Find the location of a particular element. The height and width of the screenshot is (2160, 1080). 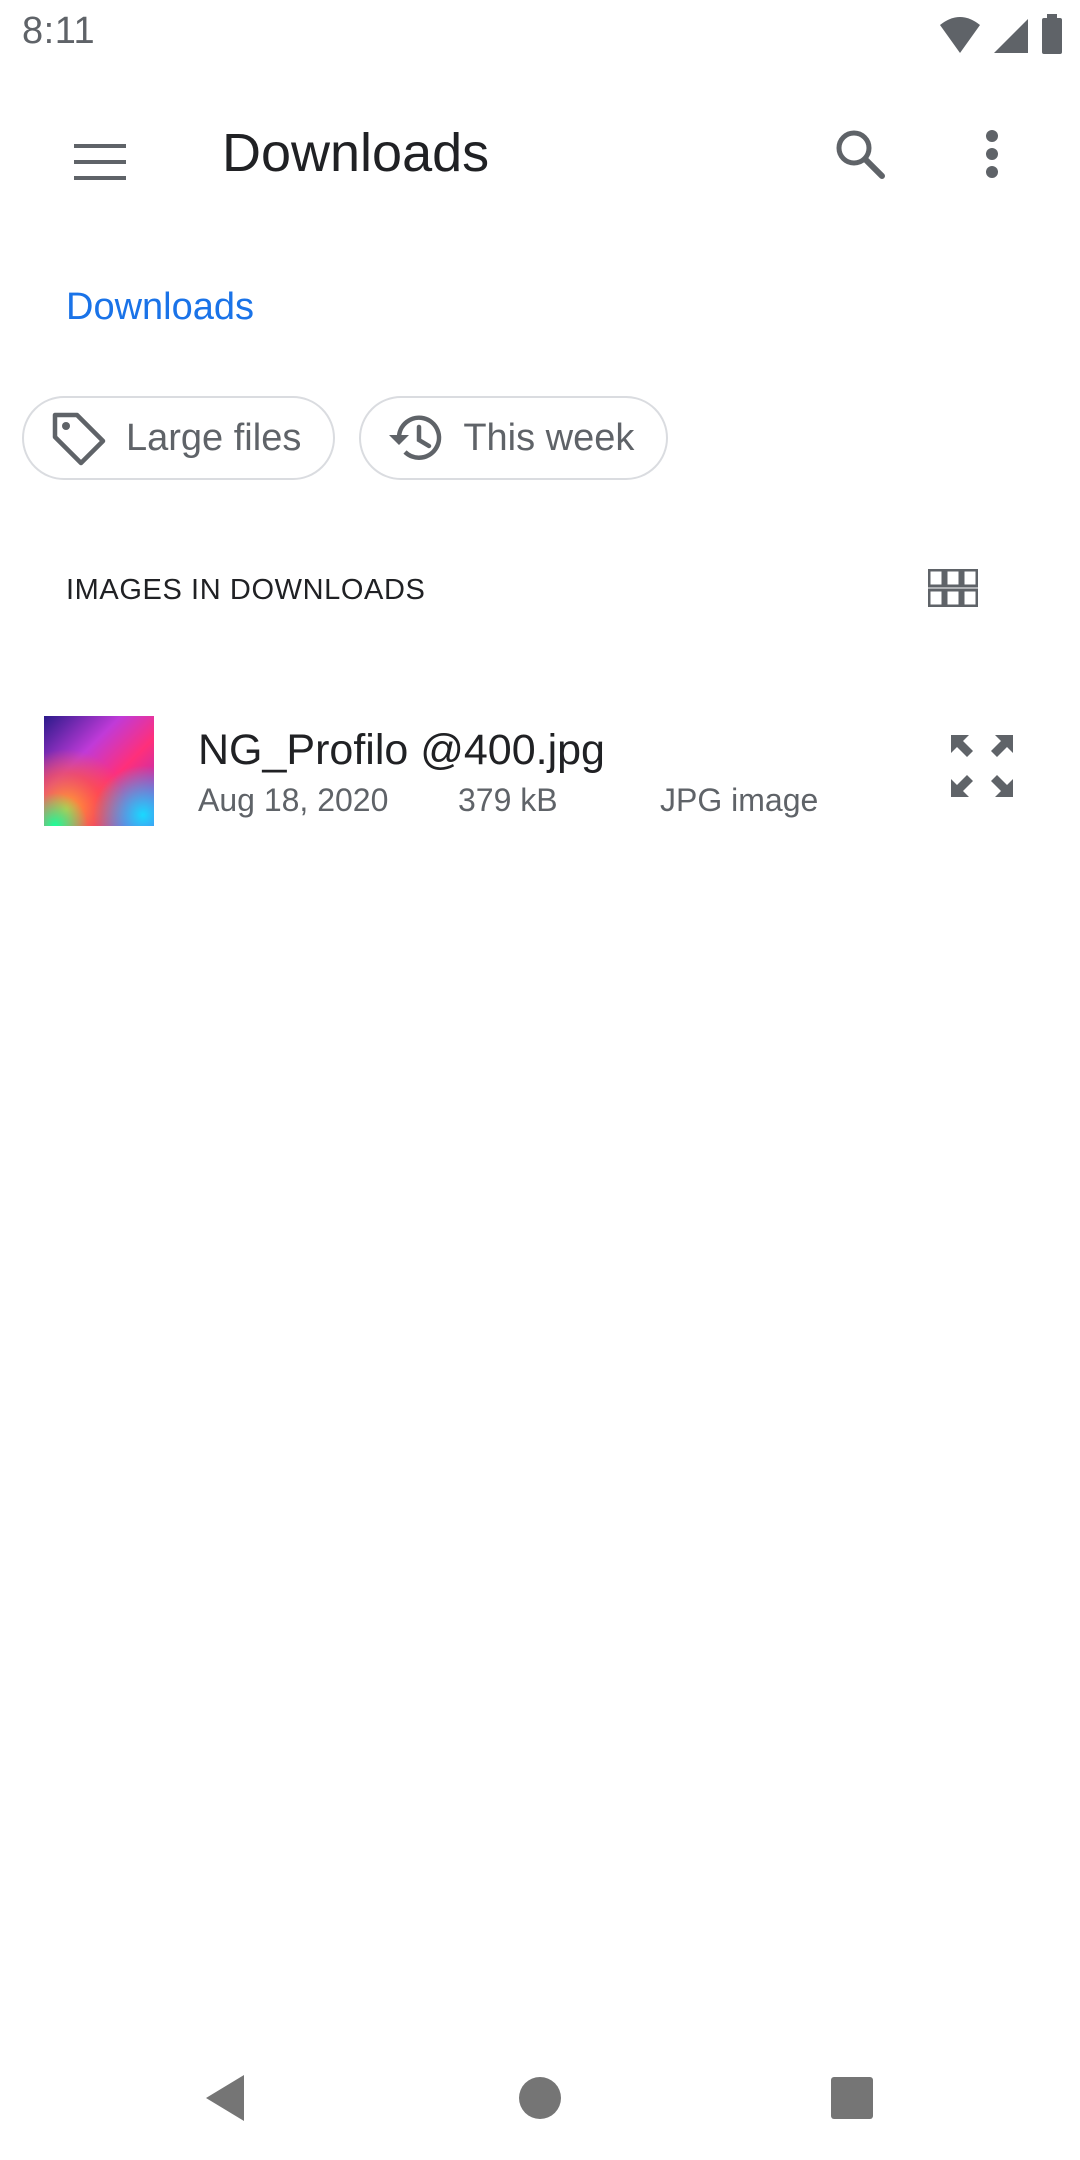

tag-icon is located at coordinates (78, 438).